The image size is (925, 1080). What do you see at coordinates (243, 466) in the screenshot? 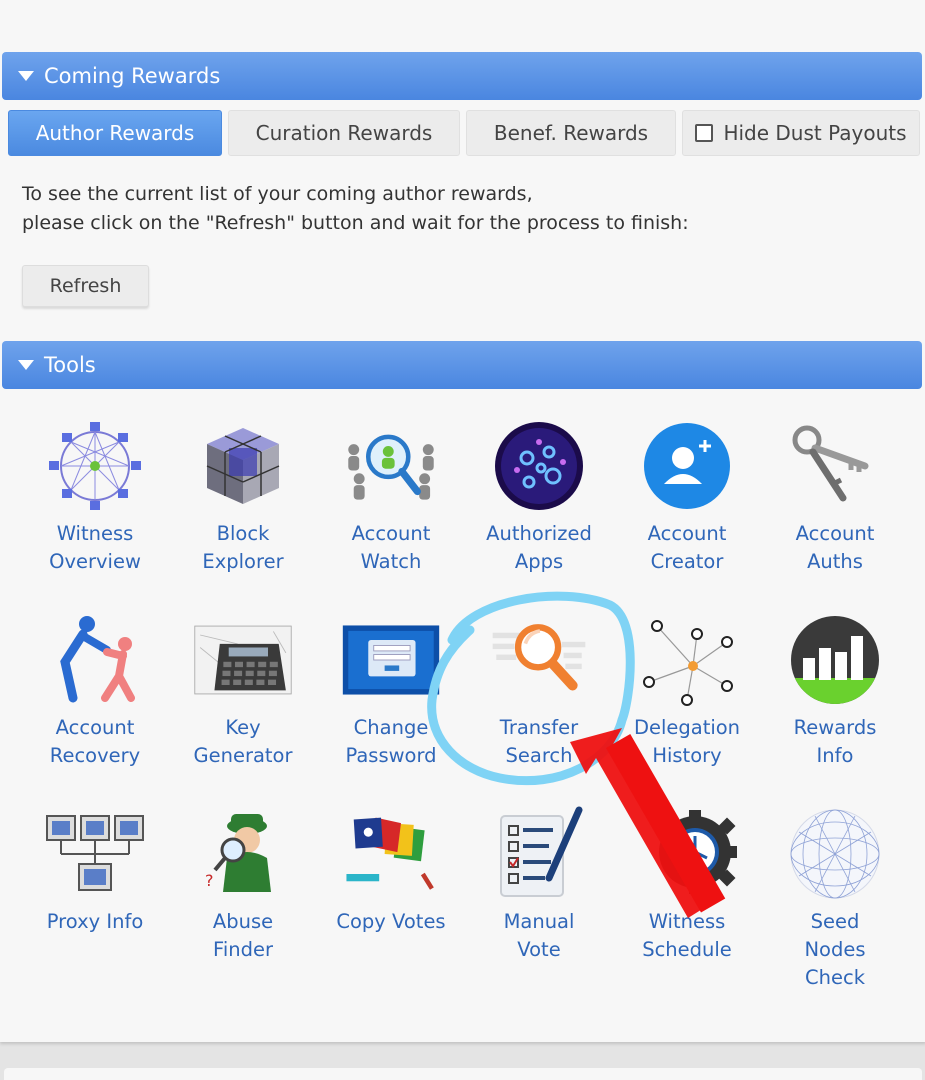
I see `cube-blocks-icon` at bounding box center [243, 466].